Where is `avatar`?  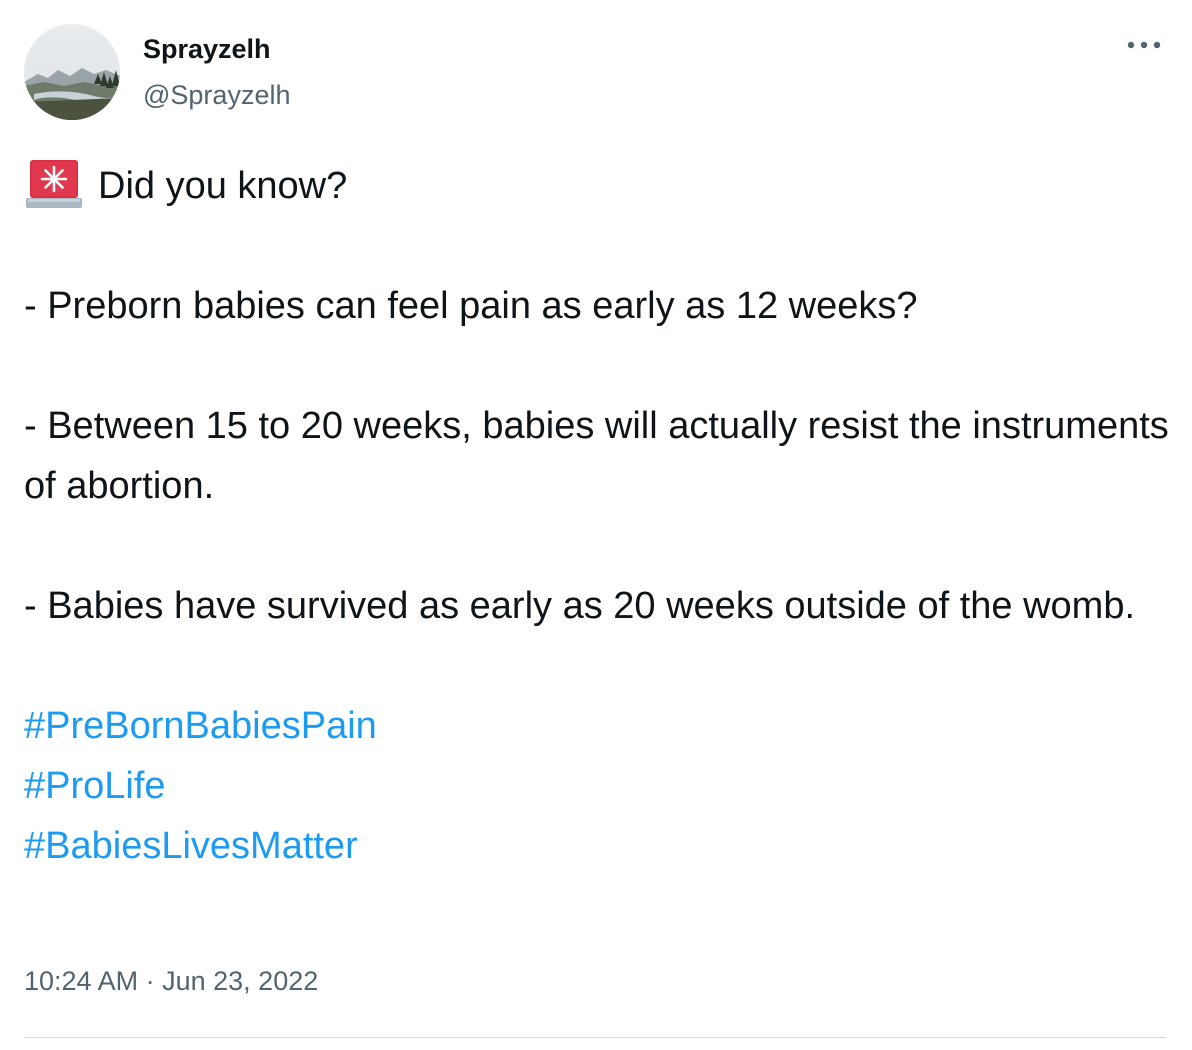 avatar is located at coordinates (72, 72).